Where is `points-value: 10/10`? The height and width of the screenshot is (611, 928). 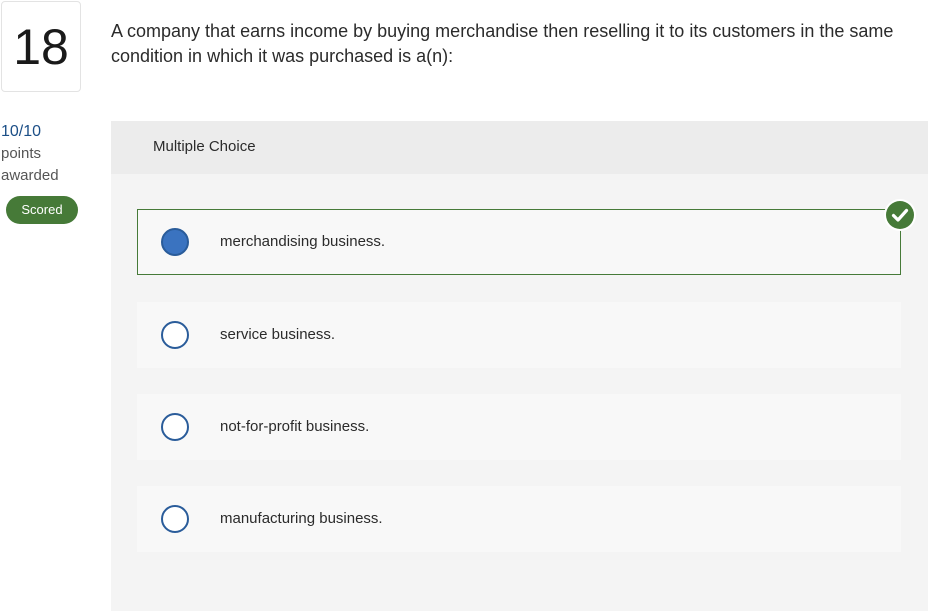
points-value: 10/10 is located at coordinates (21, 131).